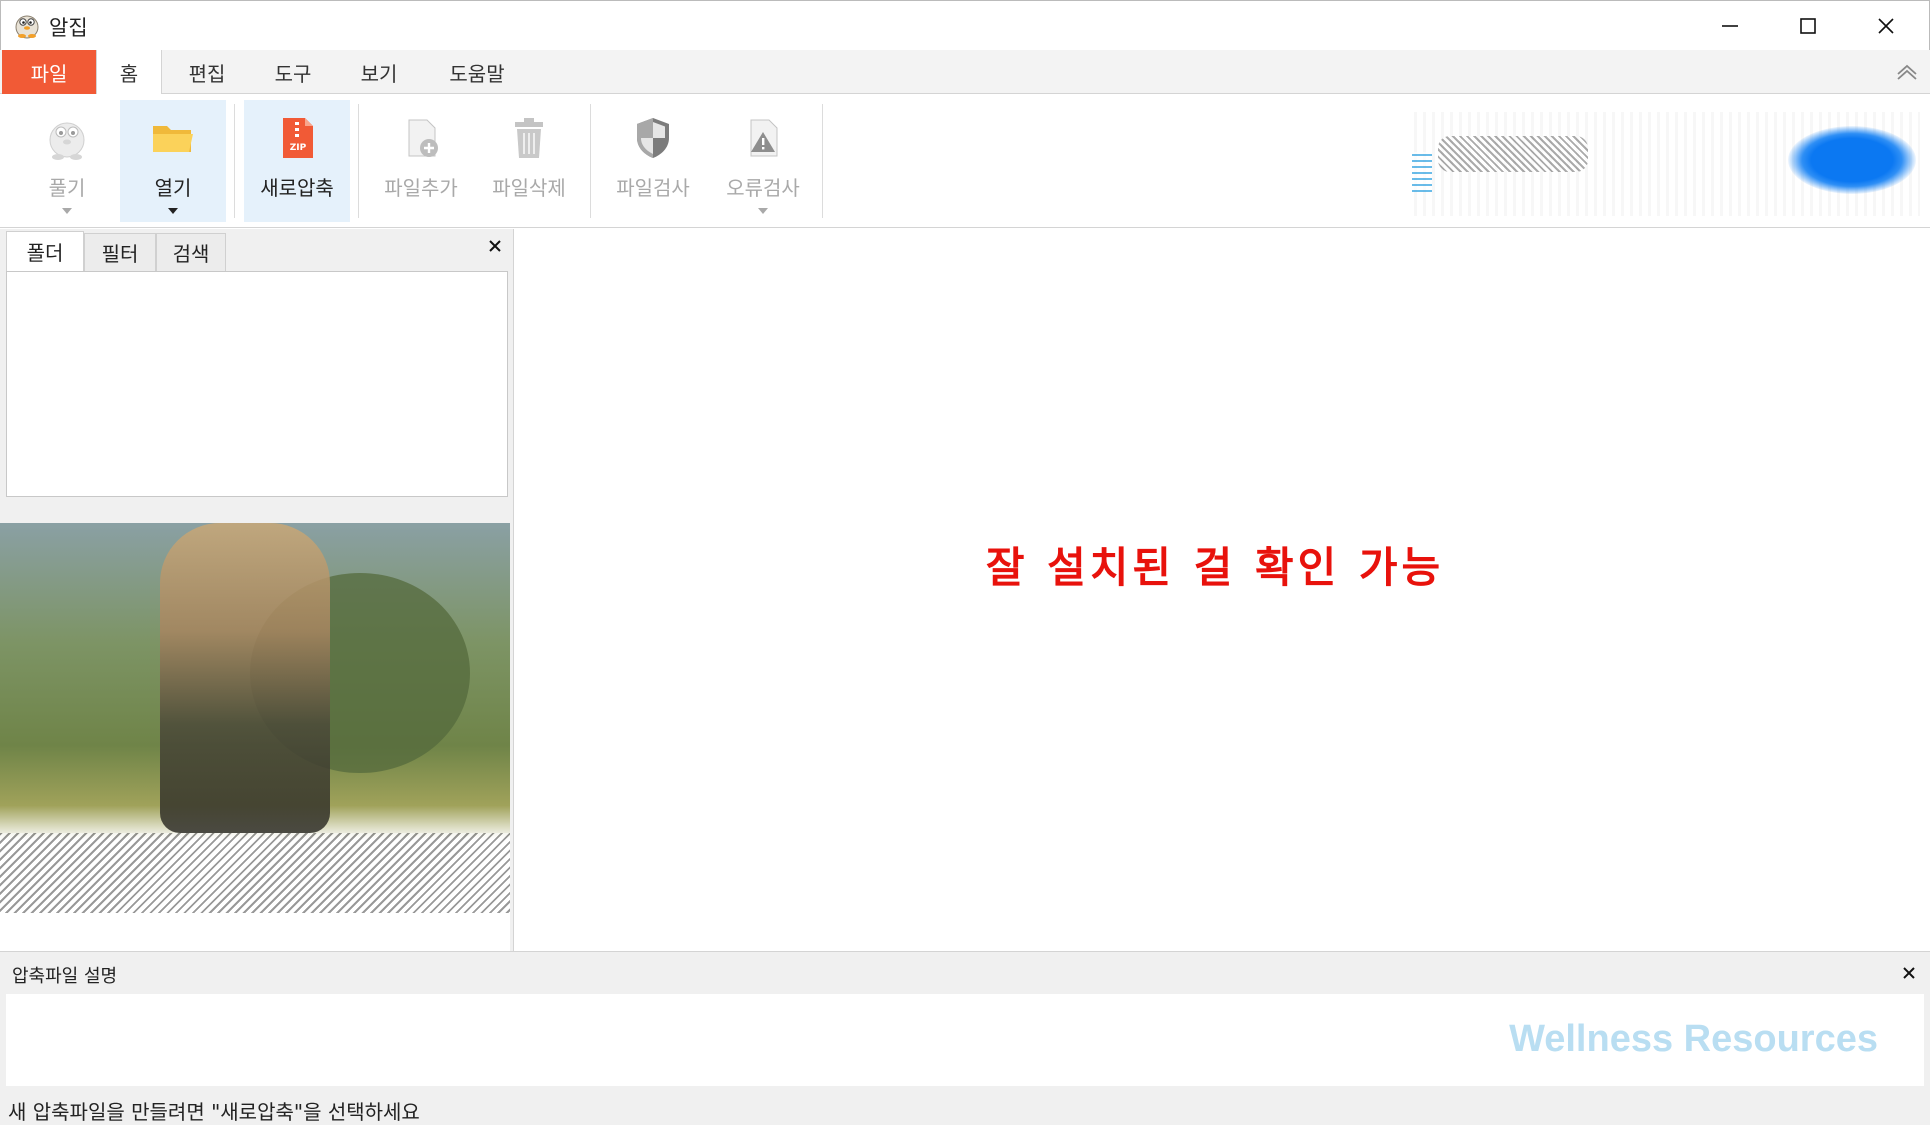 The image size is (1930, 1125). I want to click on error-check-label: 오류검사, so click(763, 188).